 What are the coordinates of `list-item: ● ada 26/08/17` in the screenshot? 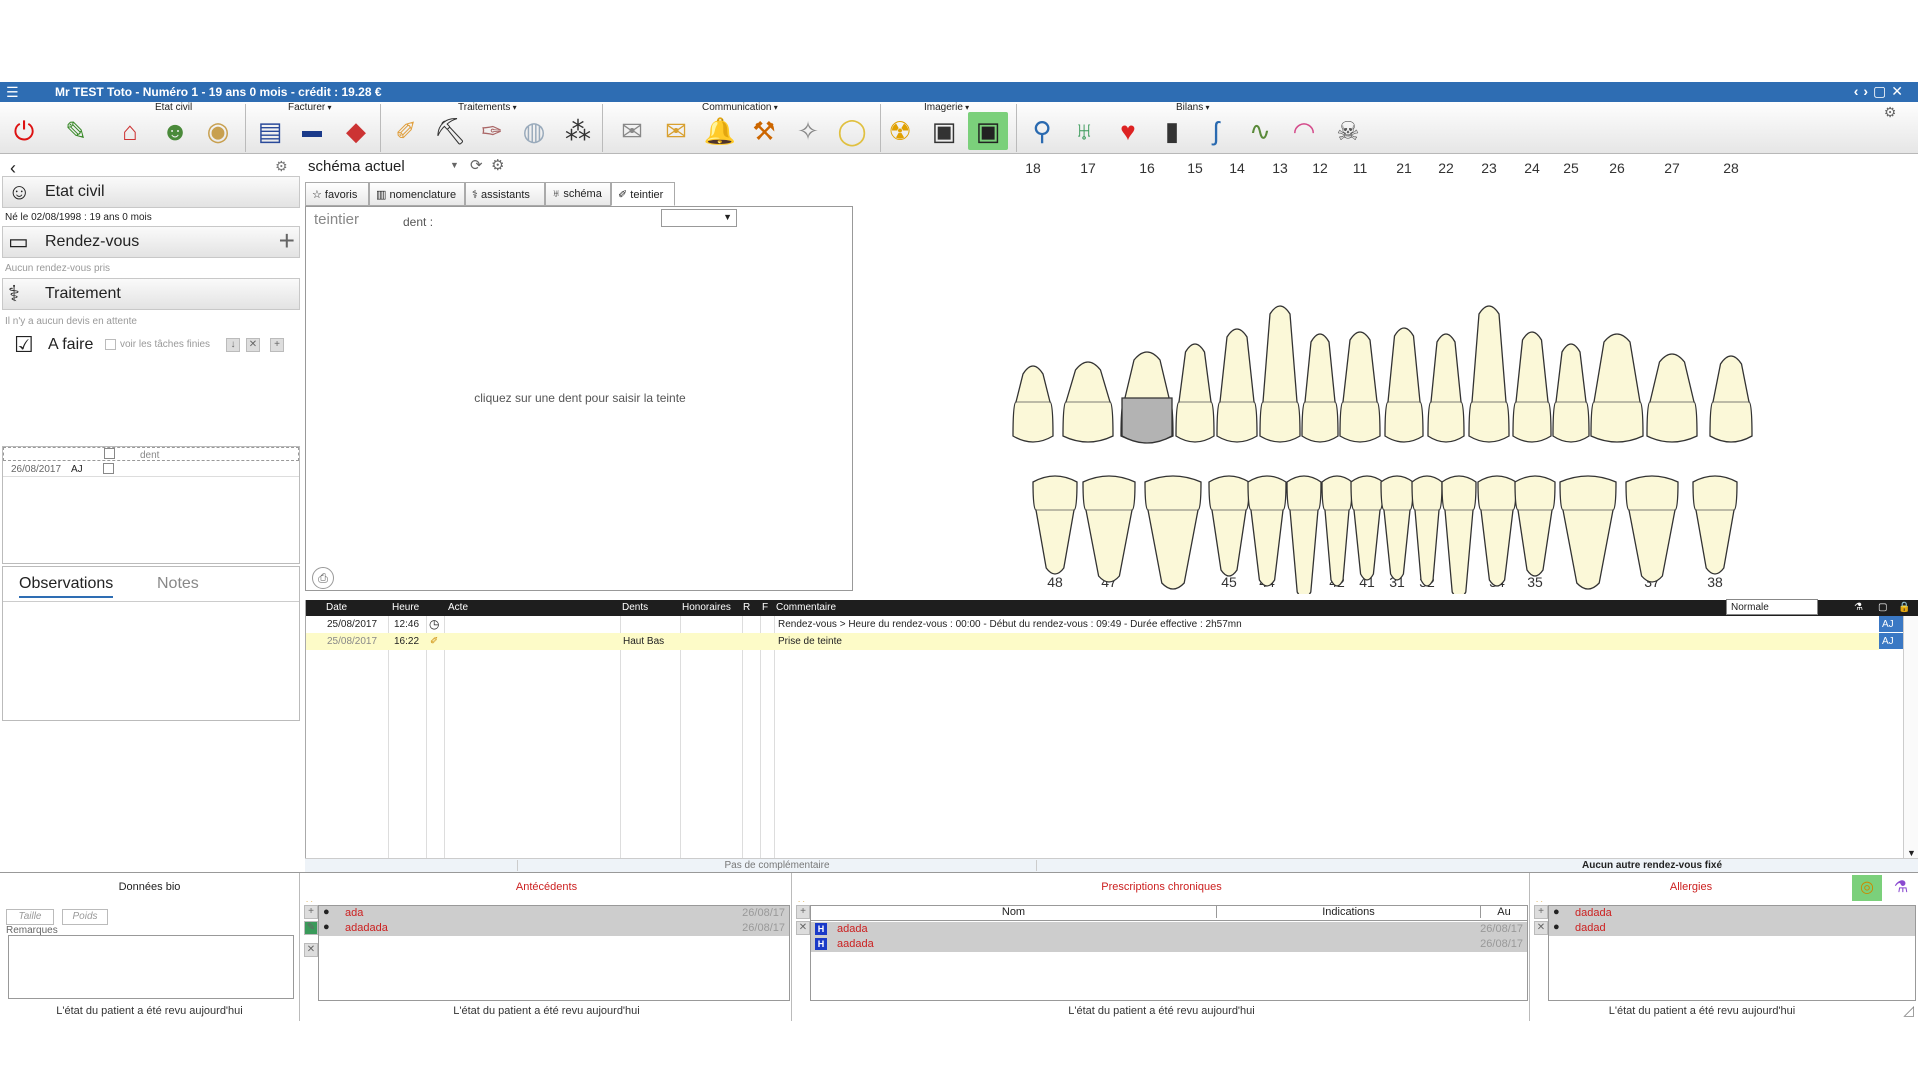 It's located at (554, 913).